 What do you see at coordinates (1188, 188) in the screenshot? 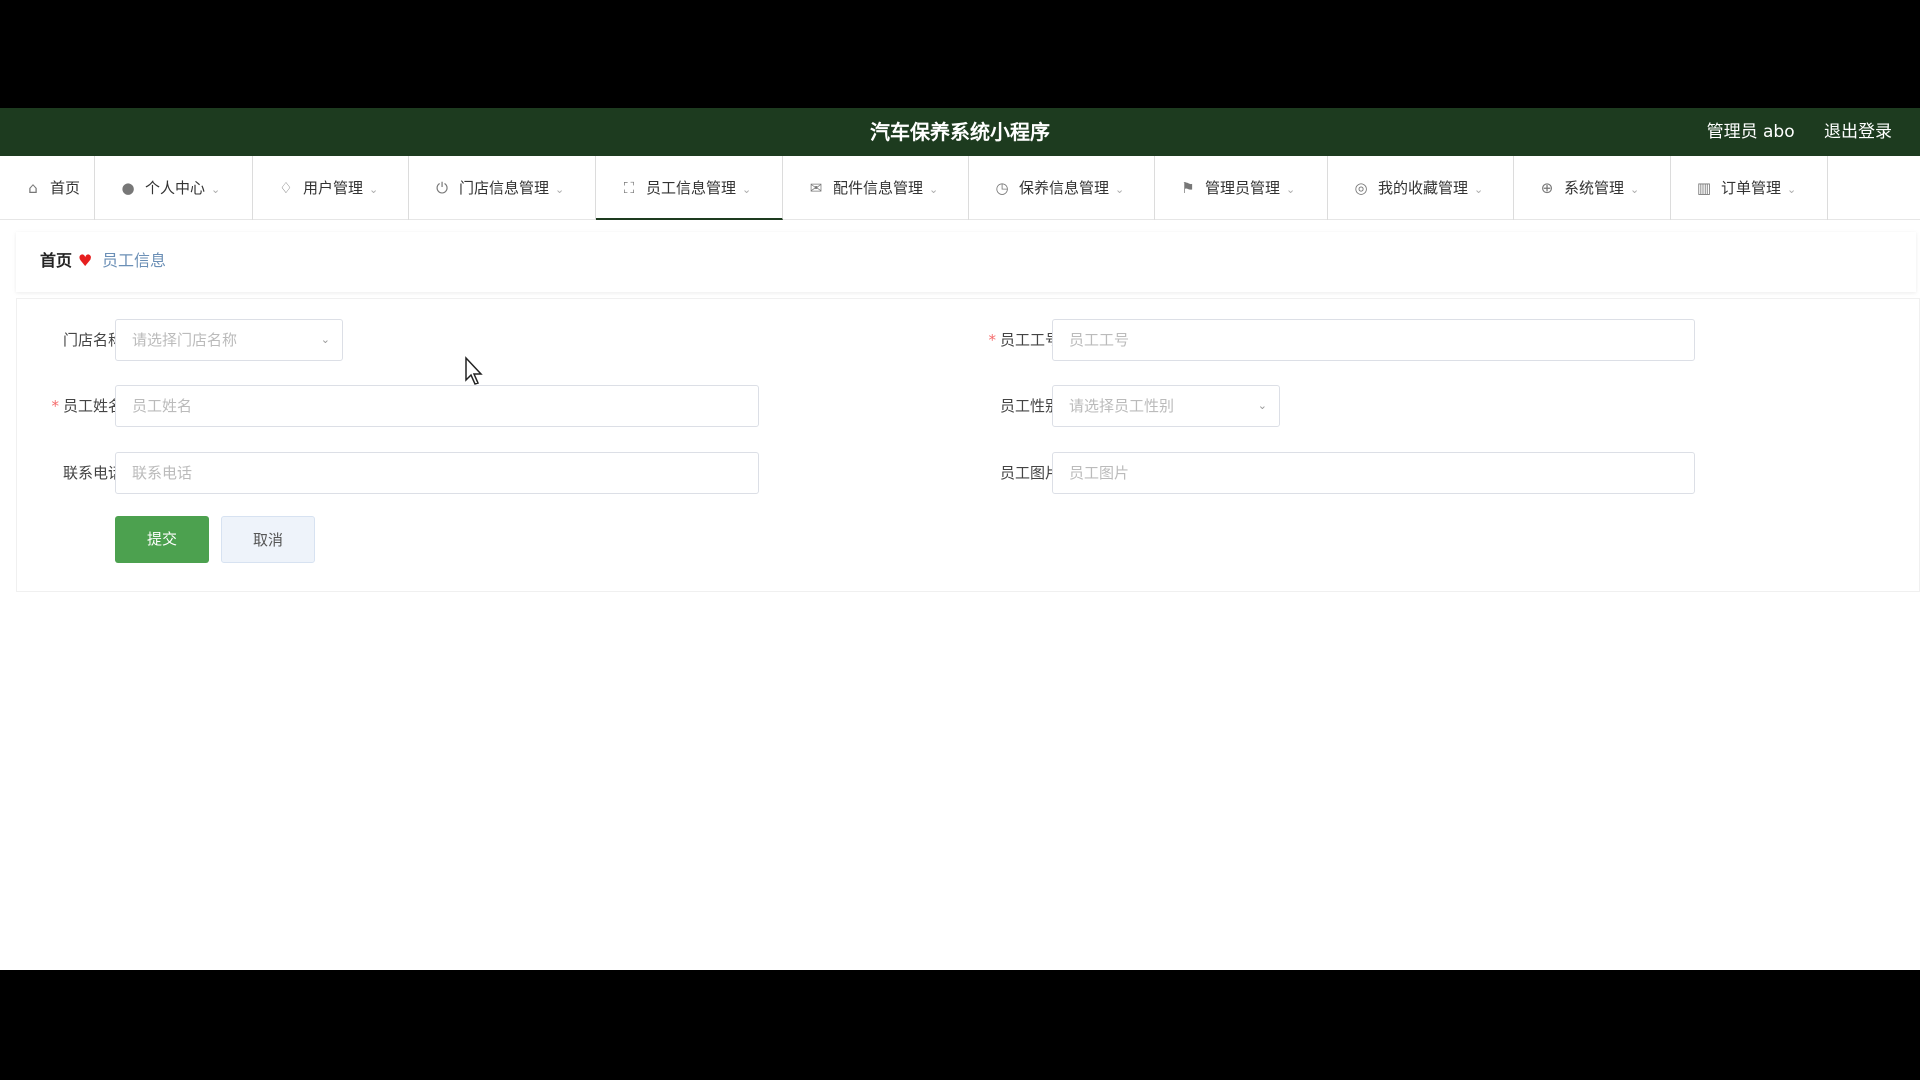
I see `flag-icon: ⚑` at bounding box center [1188, 188].